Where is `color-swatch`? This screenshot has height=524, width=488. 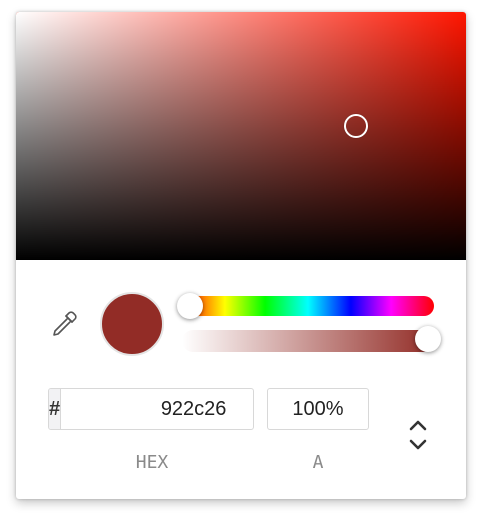
color-swatch is located at coordinates (132, 324).